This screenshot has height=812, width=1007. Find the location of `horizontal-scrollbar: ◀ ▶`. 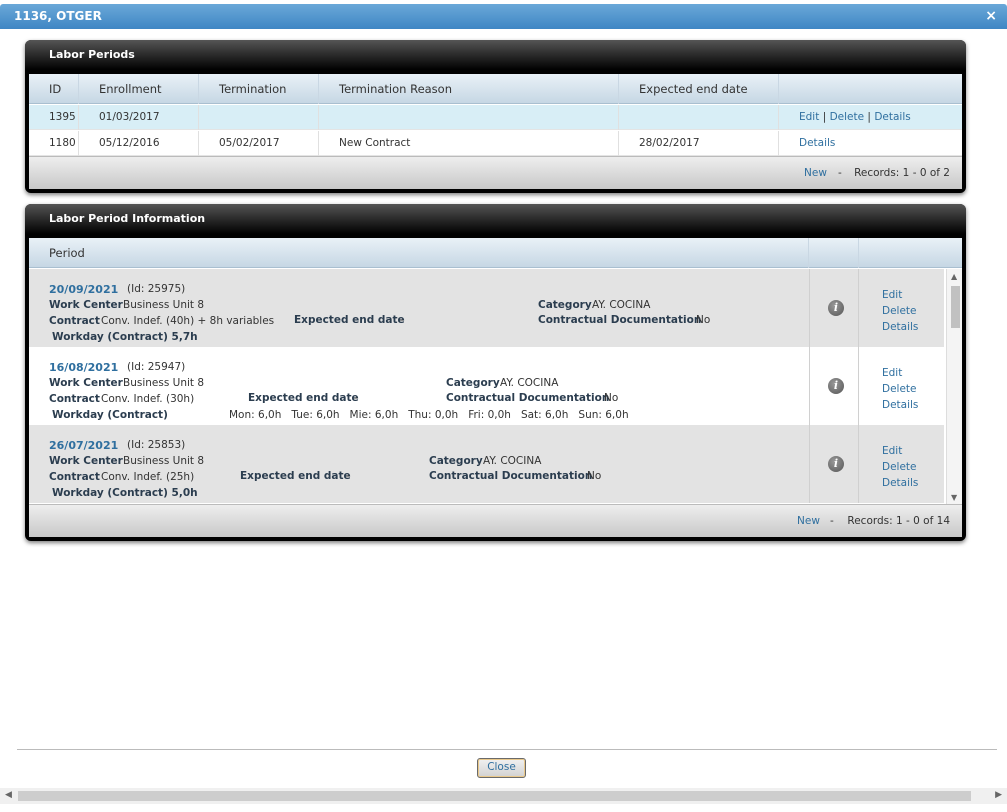

horizontal-scrollbar: ◀ ▶ is located at coordinates (503, 796).